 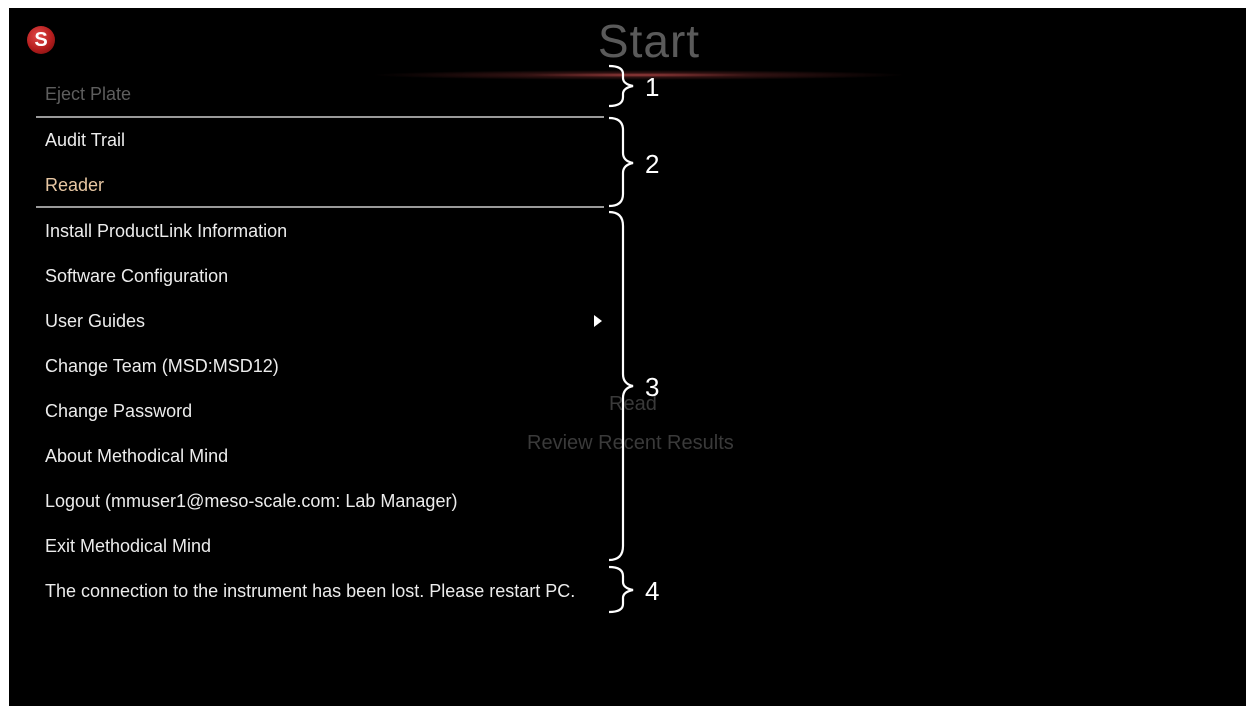 What do you see at coordinates (652, 387) in the screenshot?
I see `callout-number-3: 3` at bounding box center [652, 387].